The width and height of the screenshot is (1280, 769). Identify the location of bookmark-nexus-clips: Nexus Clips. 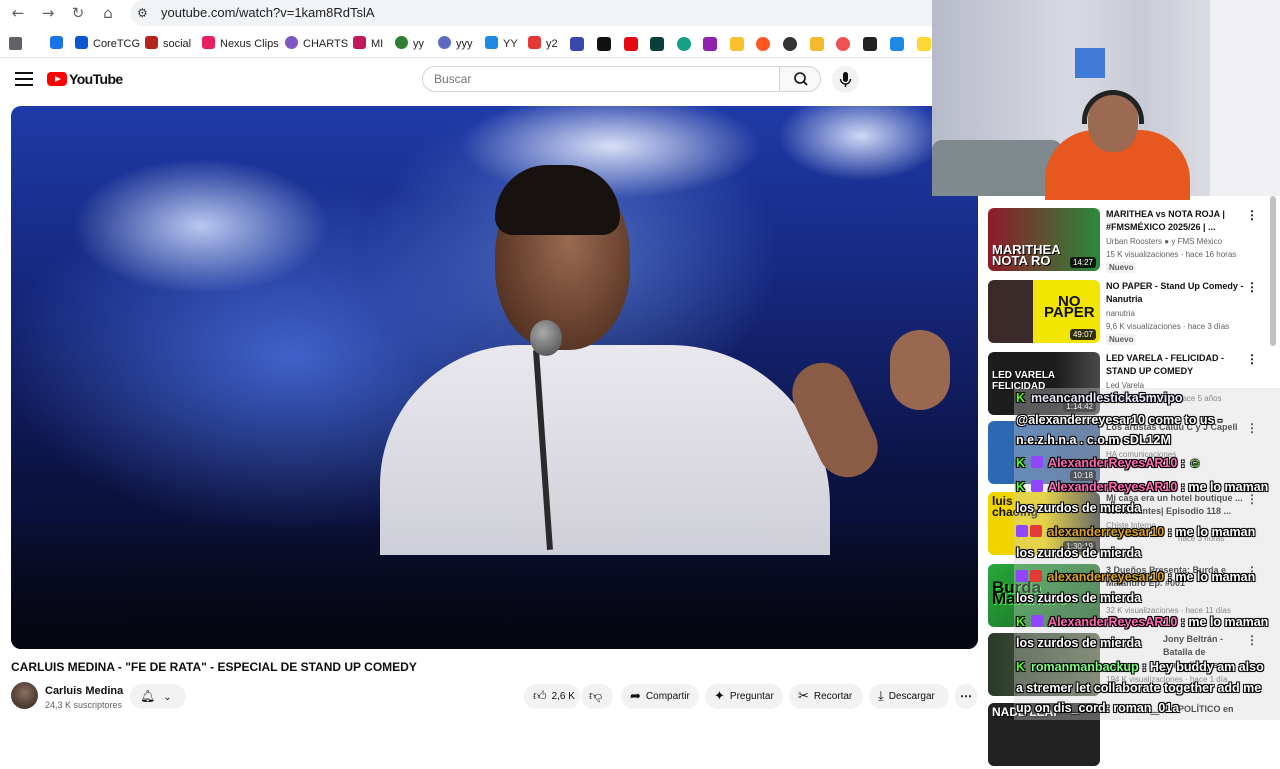
(240, 44).